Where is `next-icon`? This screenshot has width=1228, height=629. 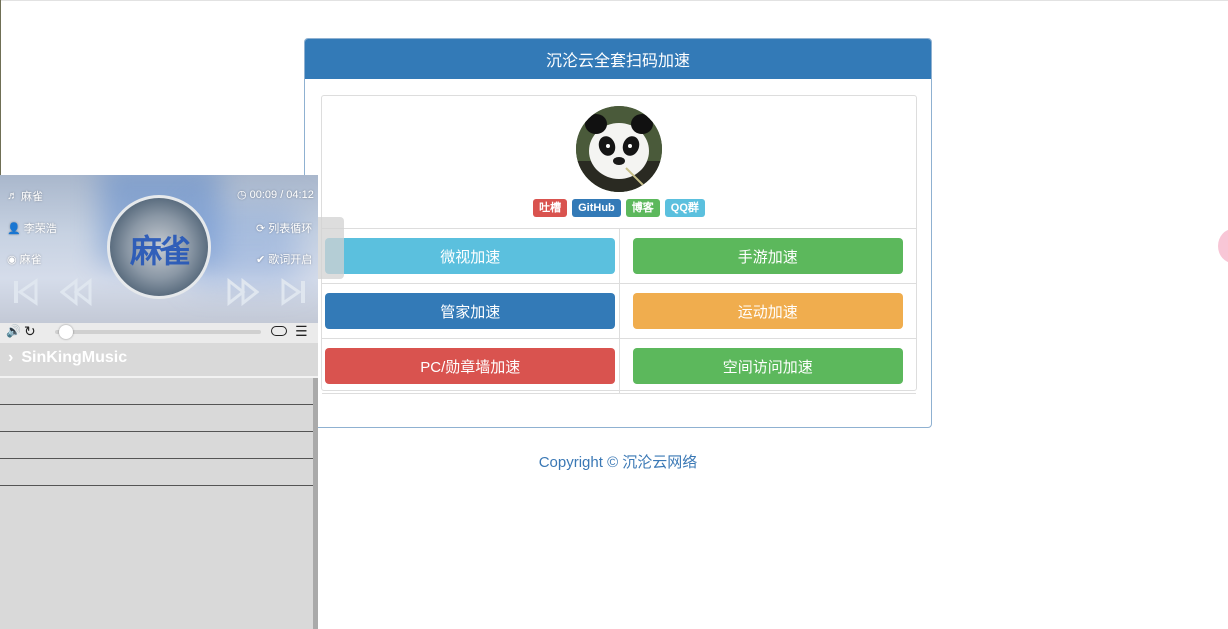
next-icon is located at coordinates (243, 294).